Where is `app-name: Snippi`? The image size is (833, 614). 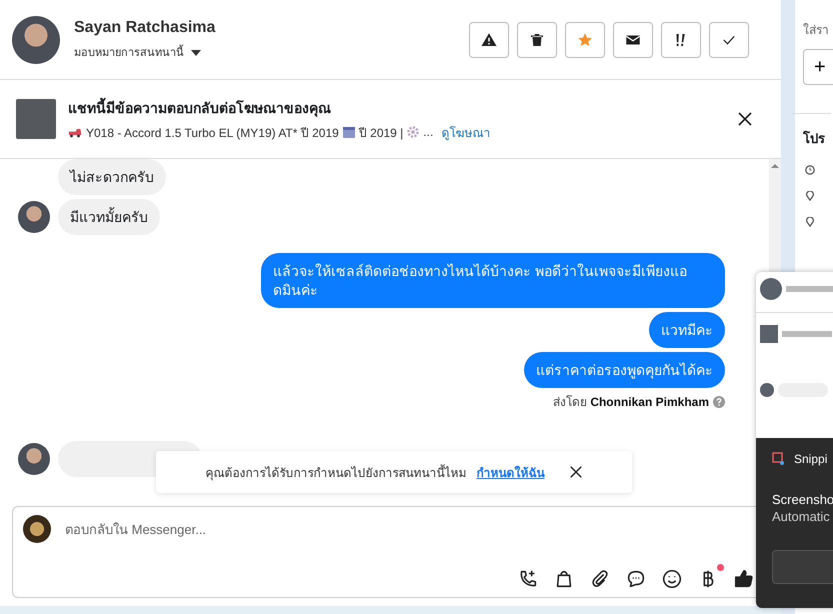 app-name: Snippi is located at coordinates (811, 459).